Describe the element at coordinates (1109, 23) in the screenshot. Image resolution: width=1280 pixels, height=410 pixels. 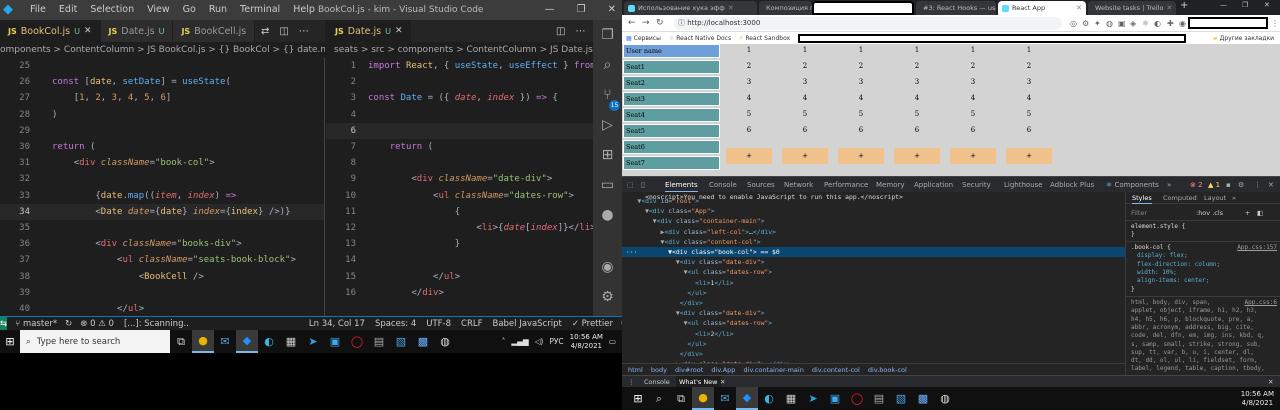
I see `extension-icon: ◍` at that location.